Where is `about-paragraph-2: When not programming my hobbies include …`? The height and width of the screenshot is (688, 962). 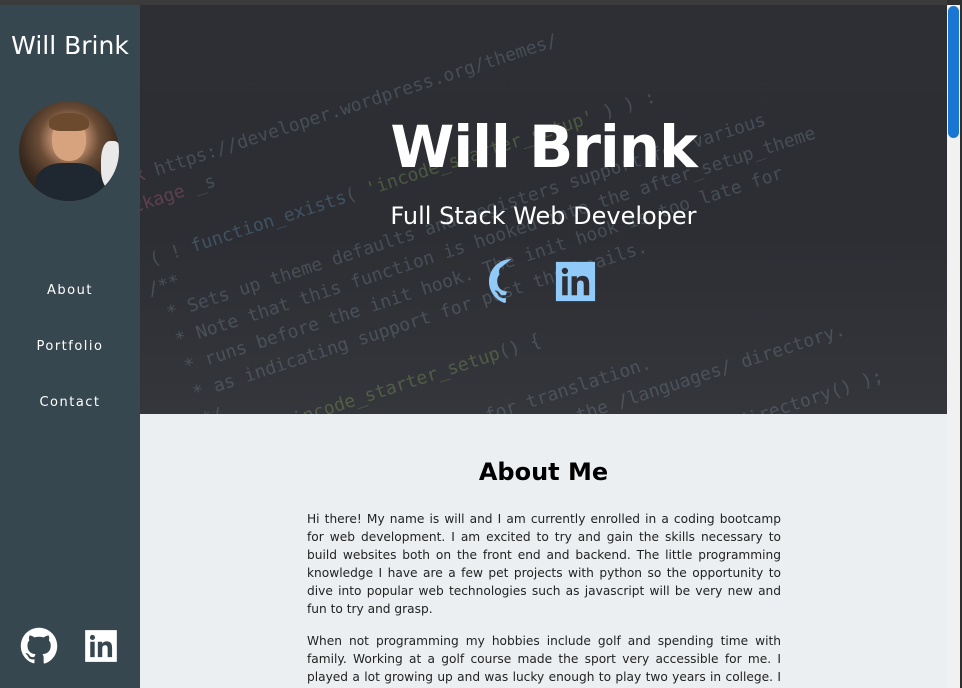 about-paragraph-2: When not programming my hobbies include … is located at coordinates (544, 659).